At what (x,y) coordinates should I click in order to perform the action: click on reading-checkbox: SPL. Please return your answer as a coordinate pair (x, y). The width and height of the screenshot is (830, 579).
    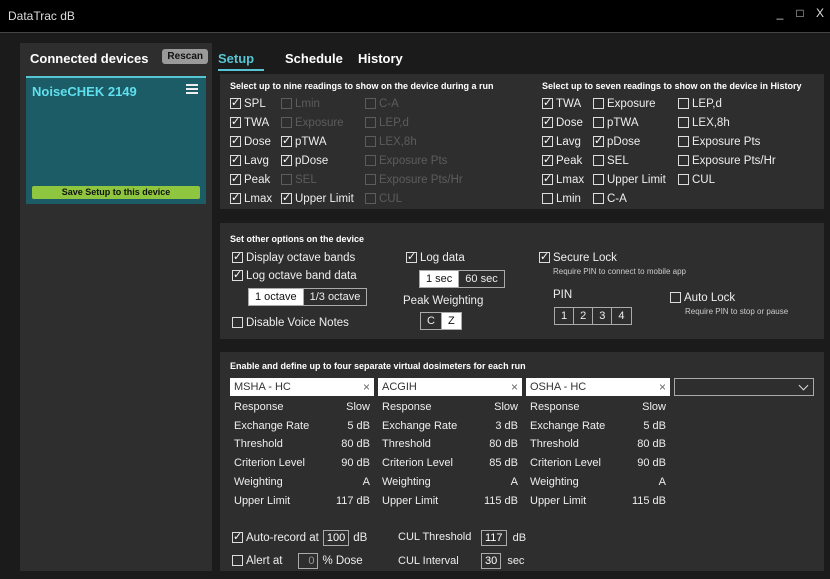
    Looking at the image, I should click on (248, 103).